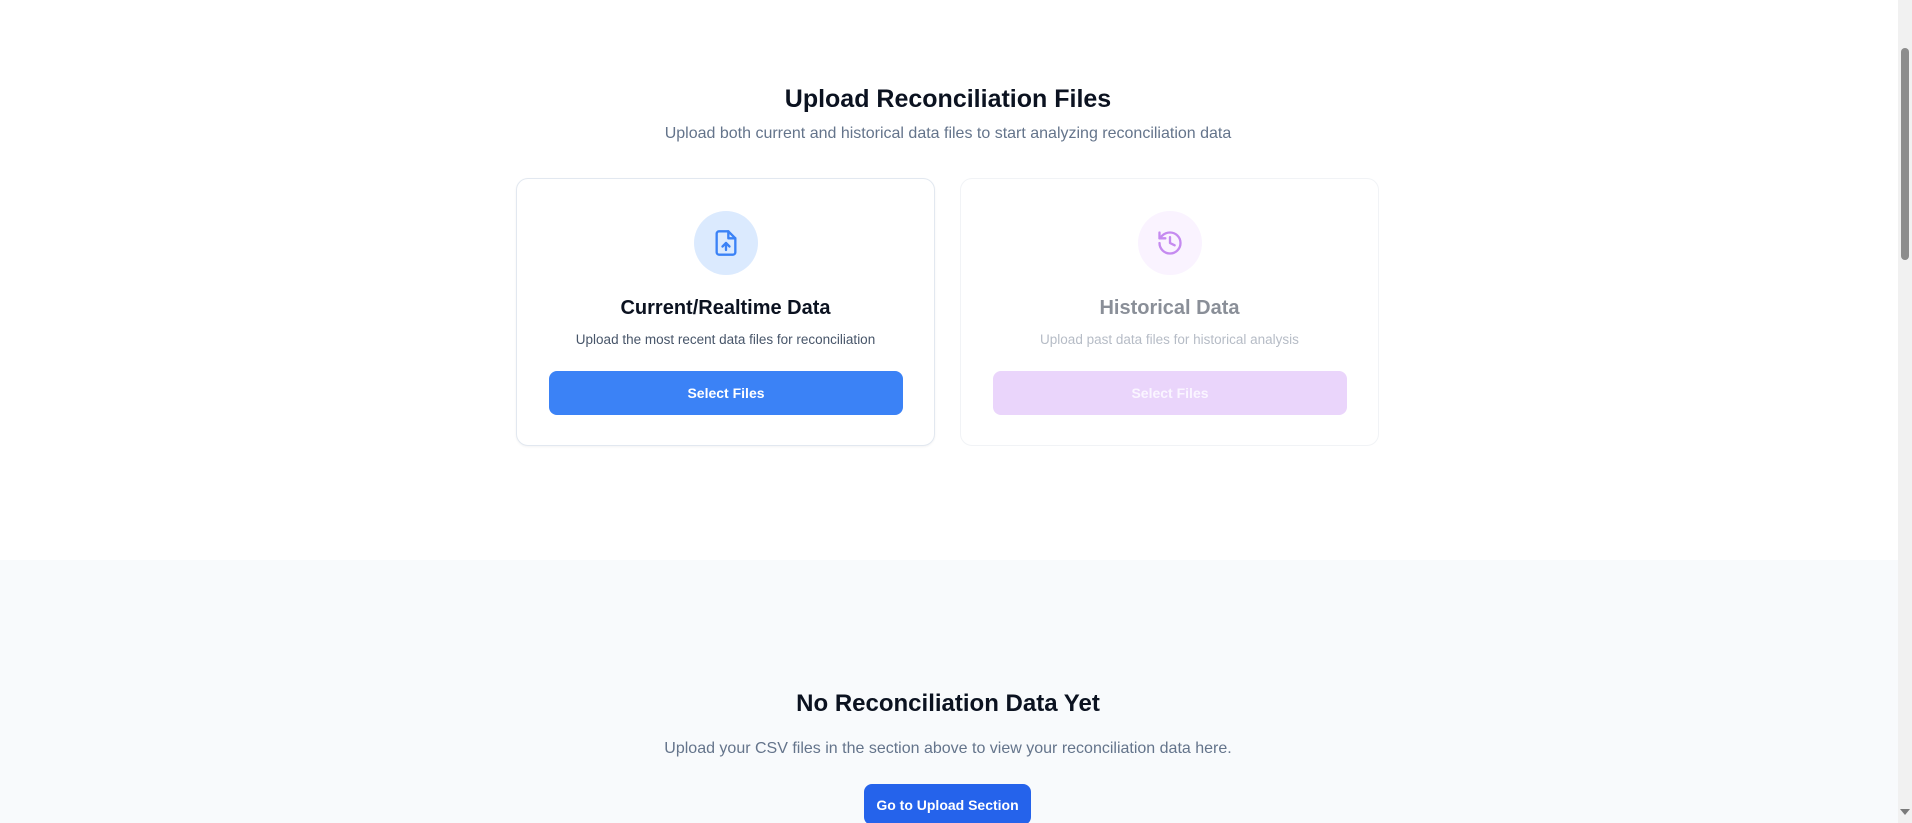 The width and height of the screenshot is (1912, 823). I want to click on scrollbar-thumb, so click(1905, 154).